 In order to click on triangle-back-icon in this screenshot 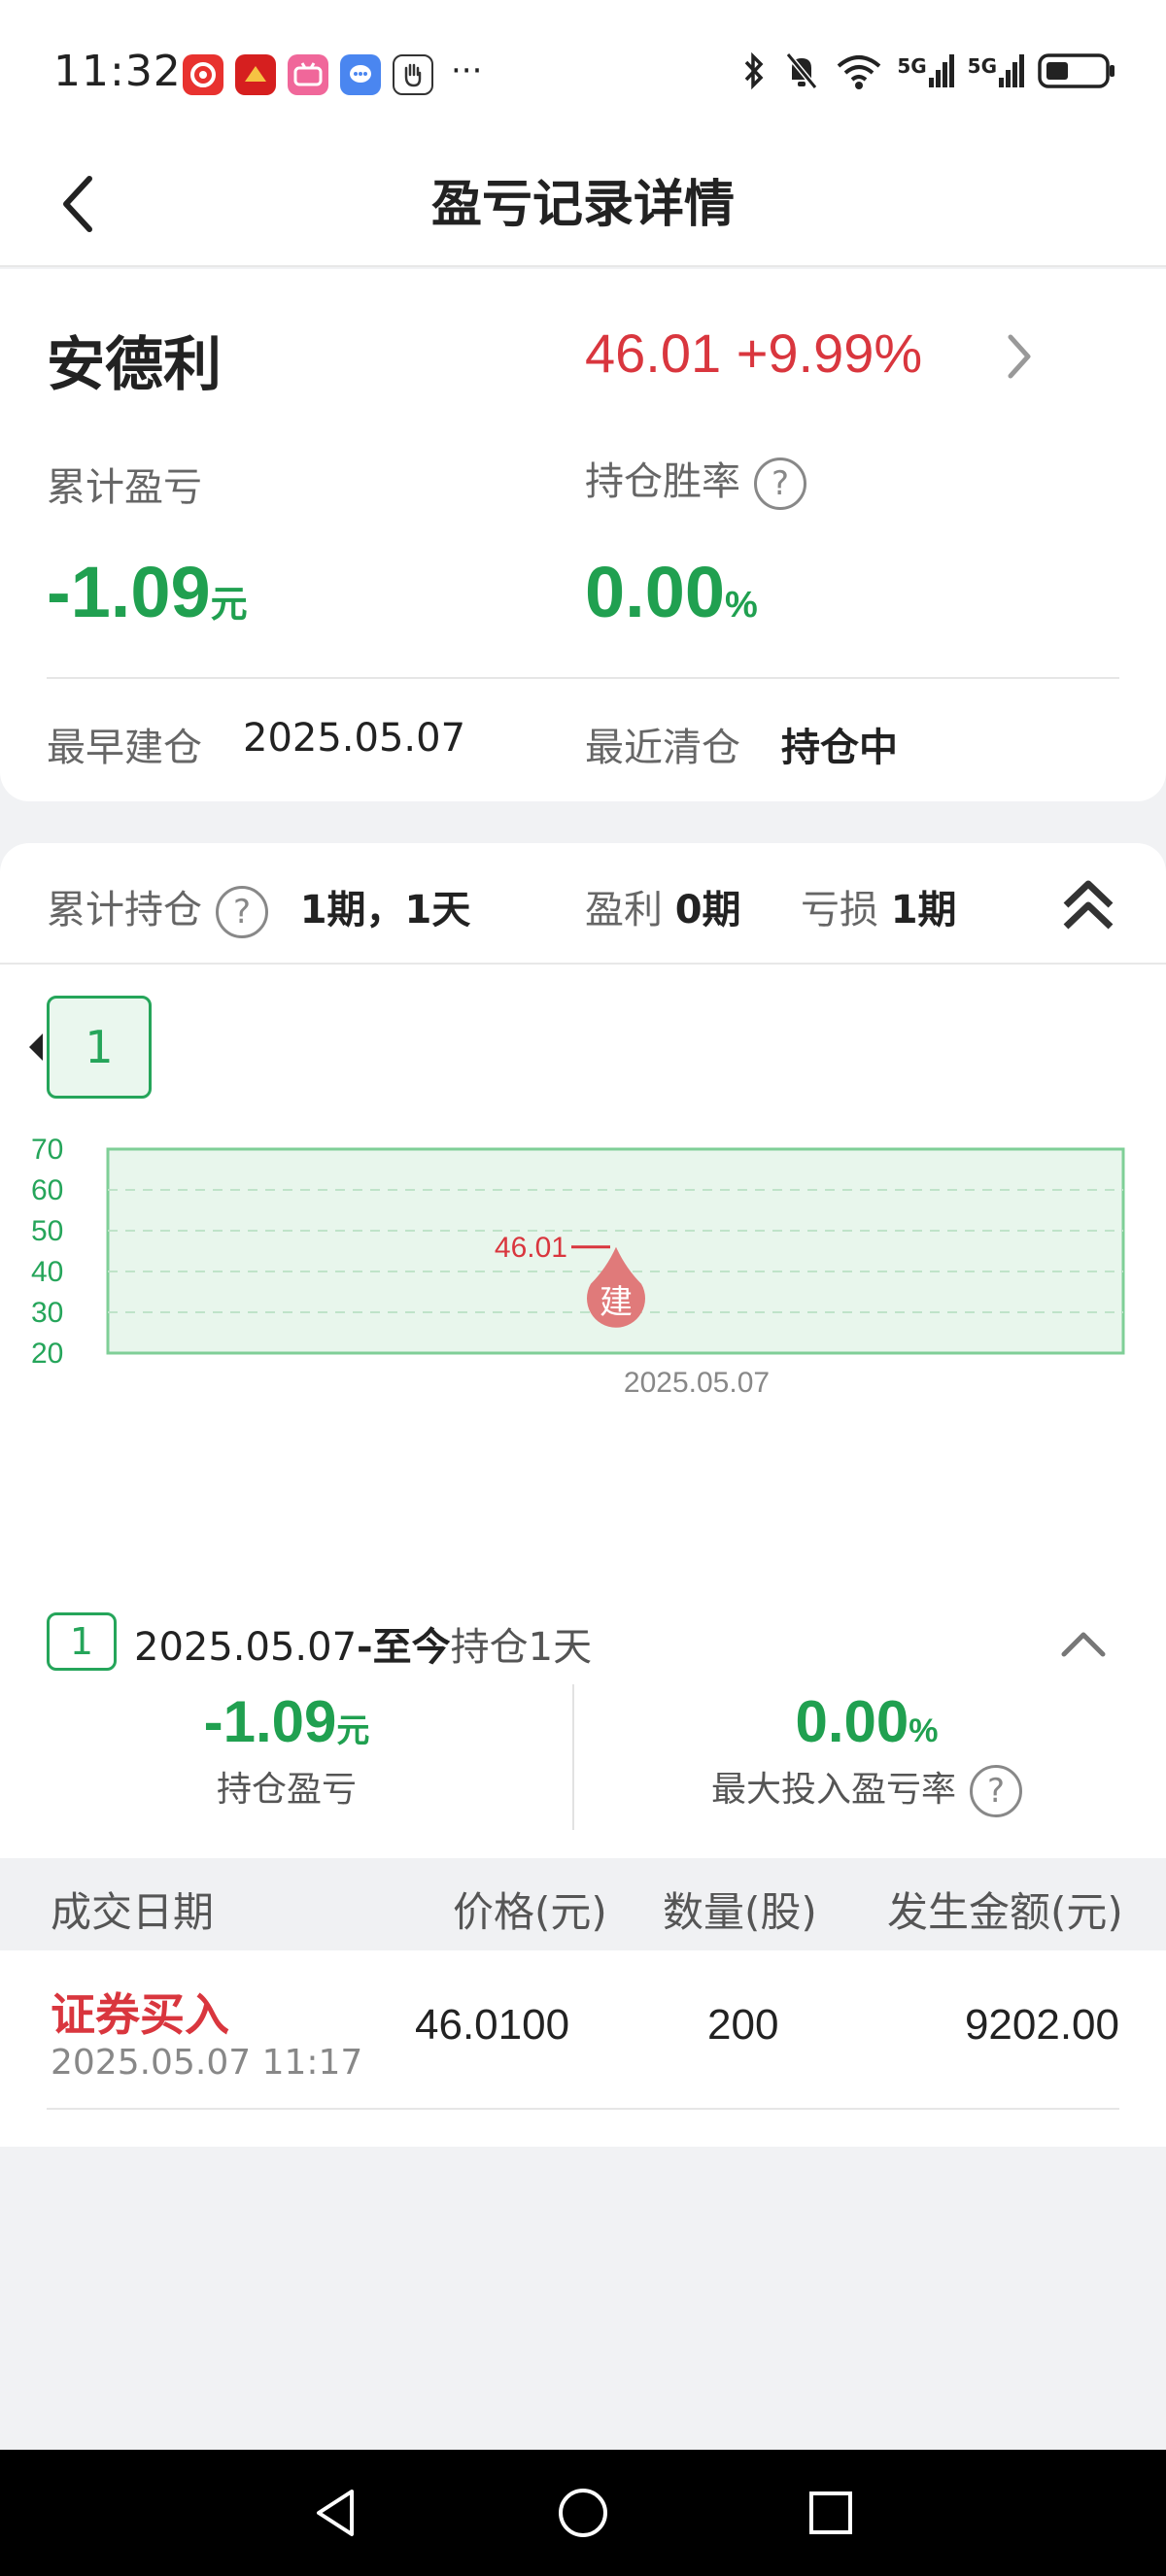, I will do `click(335, 2513)`.